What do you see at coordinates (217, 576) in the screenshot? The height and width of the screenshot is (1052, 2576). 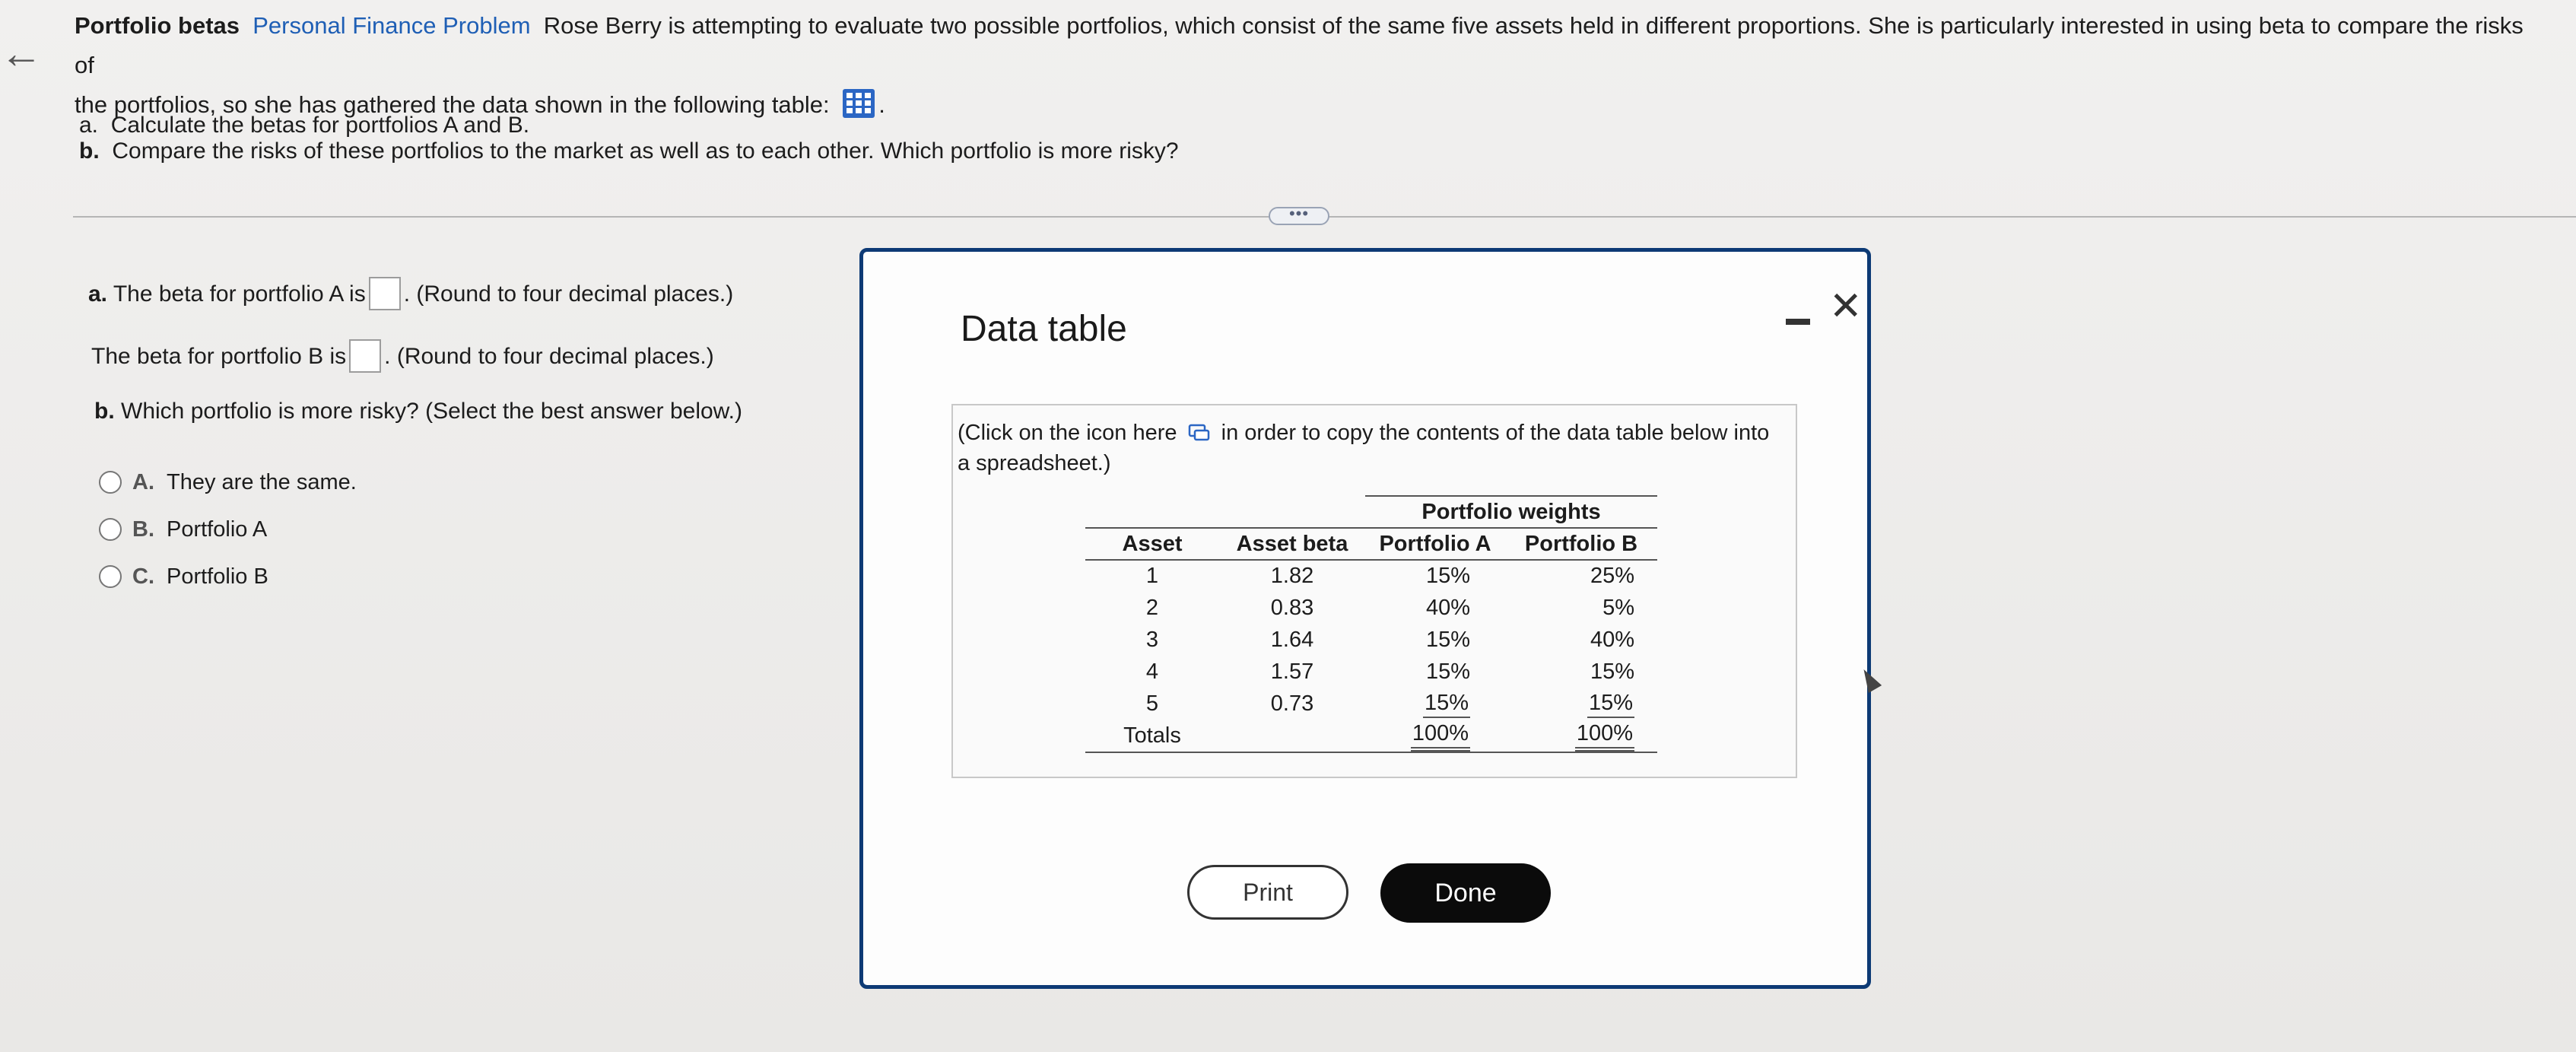 I see `option-c-text: Portfolio B` at bounding box center [217, 576].